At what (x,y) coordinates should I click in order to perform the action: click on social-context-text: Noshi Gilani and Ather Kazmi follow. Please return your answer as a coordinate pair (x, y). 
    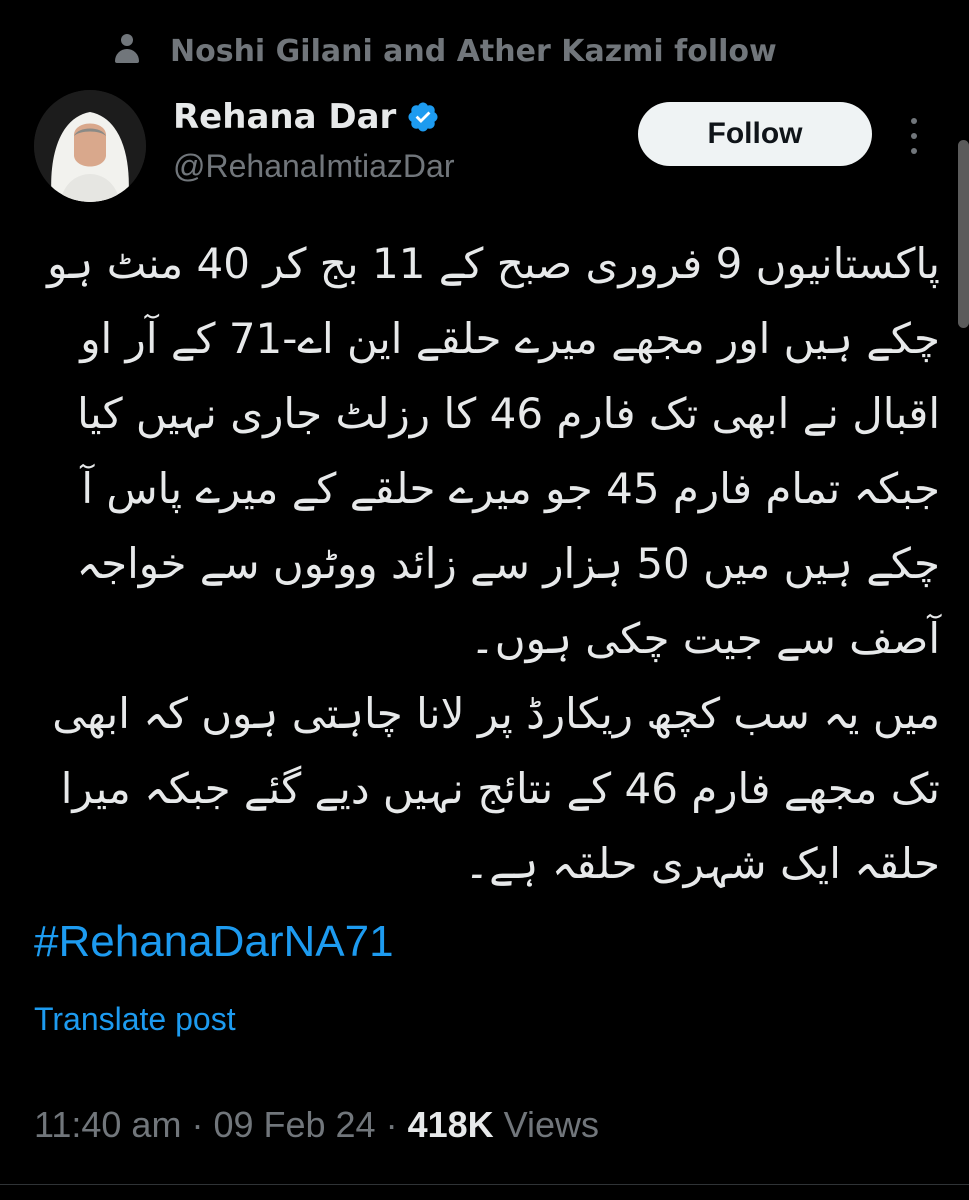
    Looking at the image, I should click on (473, 51).